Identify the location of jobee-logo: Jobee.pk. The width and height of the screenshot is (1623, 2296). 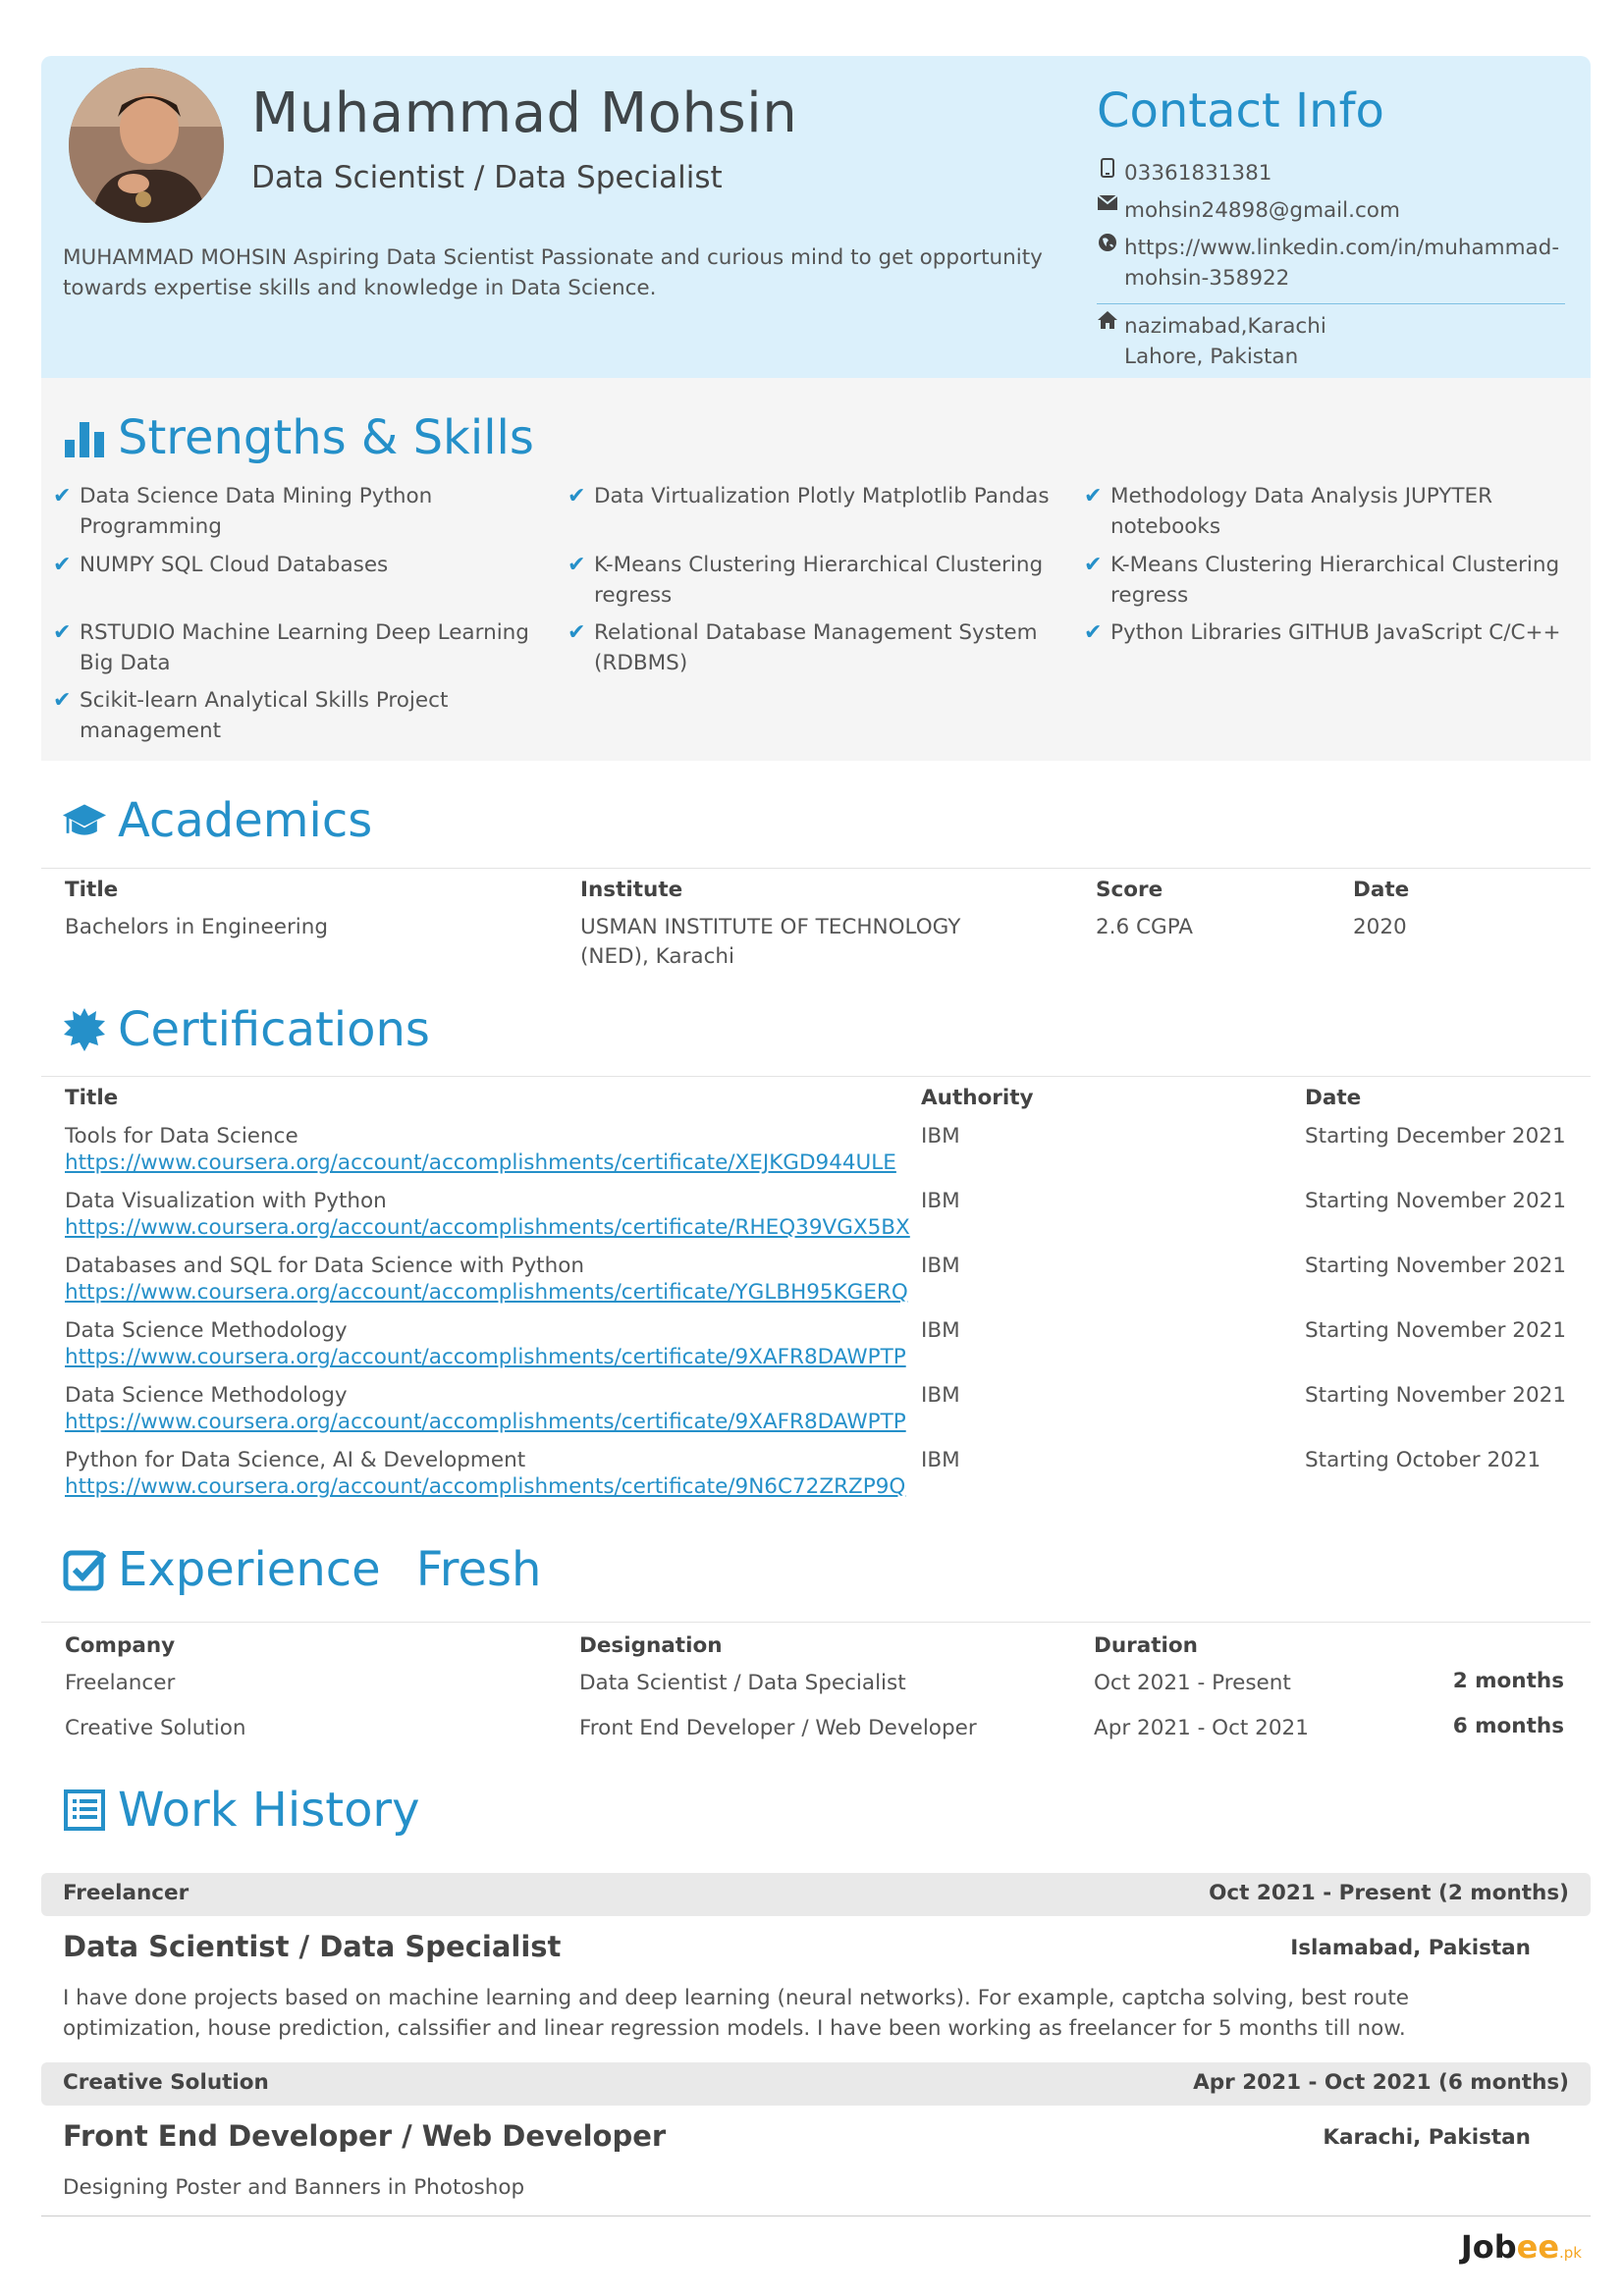
(1521, 2247).